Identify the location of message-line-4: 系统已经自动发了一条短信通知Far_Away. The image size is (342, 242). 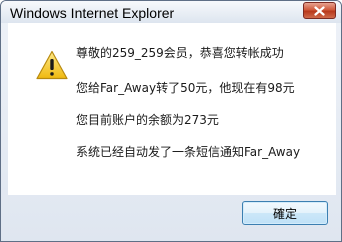
(188, 152).